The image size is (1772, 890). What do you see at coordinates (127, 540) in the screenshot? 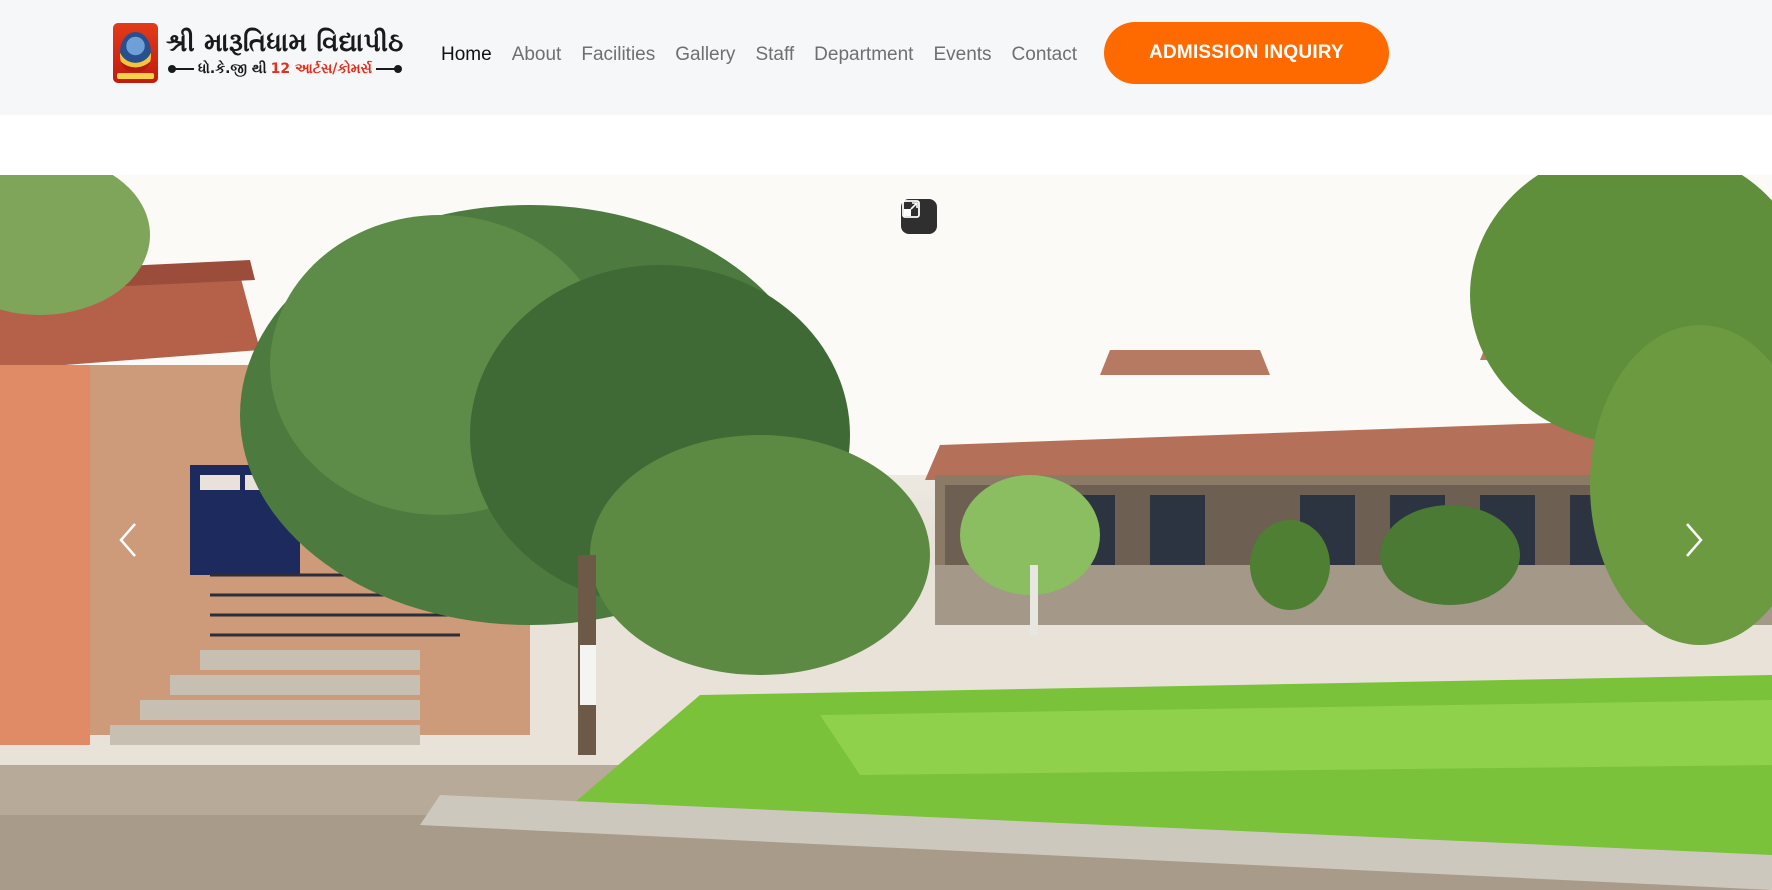
I see `chevron-left-icon` at bounding box center [127, 540].